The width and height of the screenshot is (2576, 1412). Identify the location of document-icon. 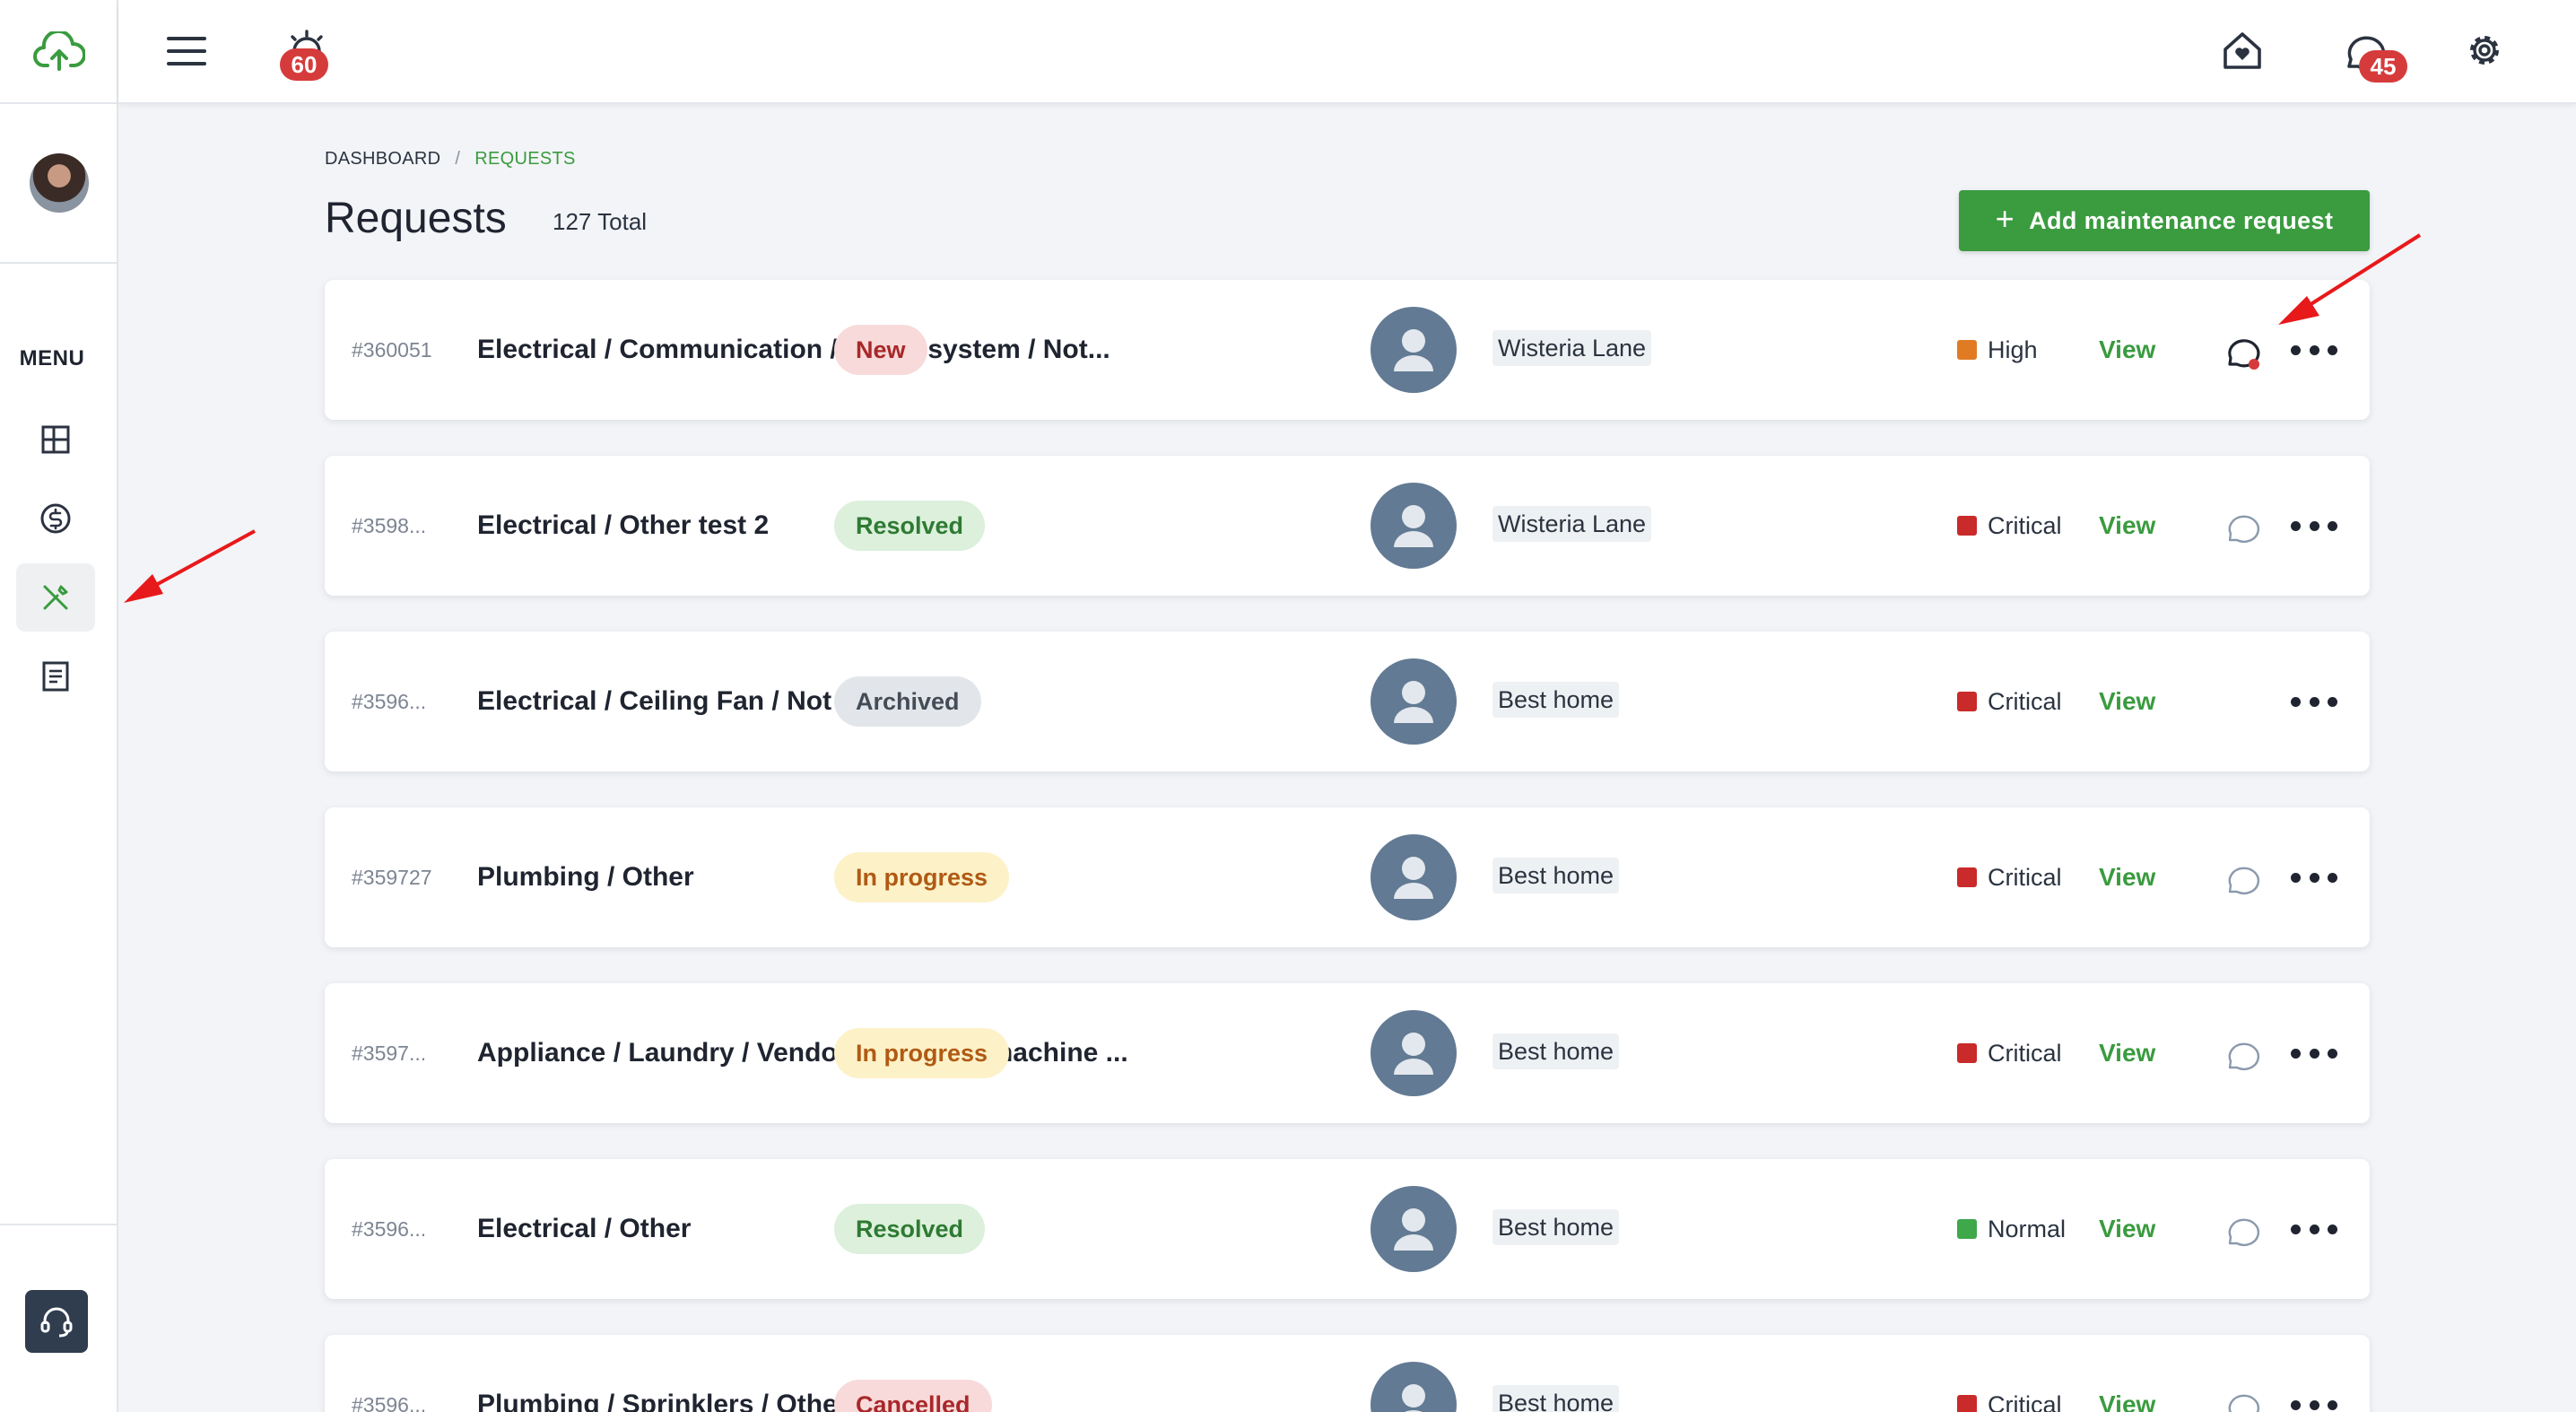
(55, 676).